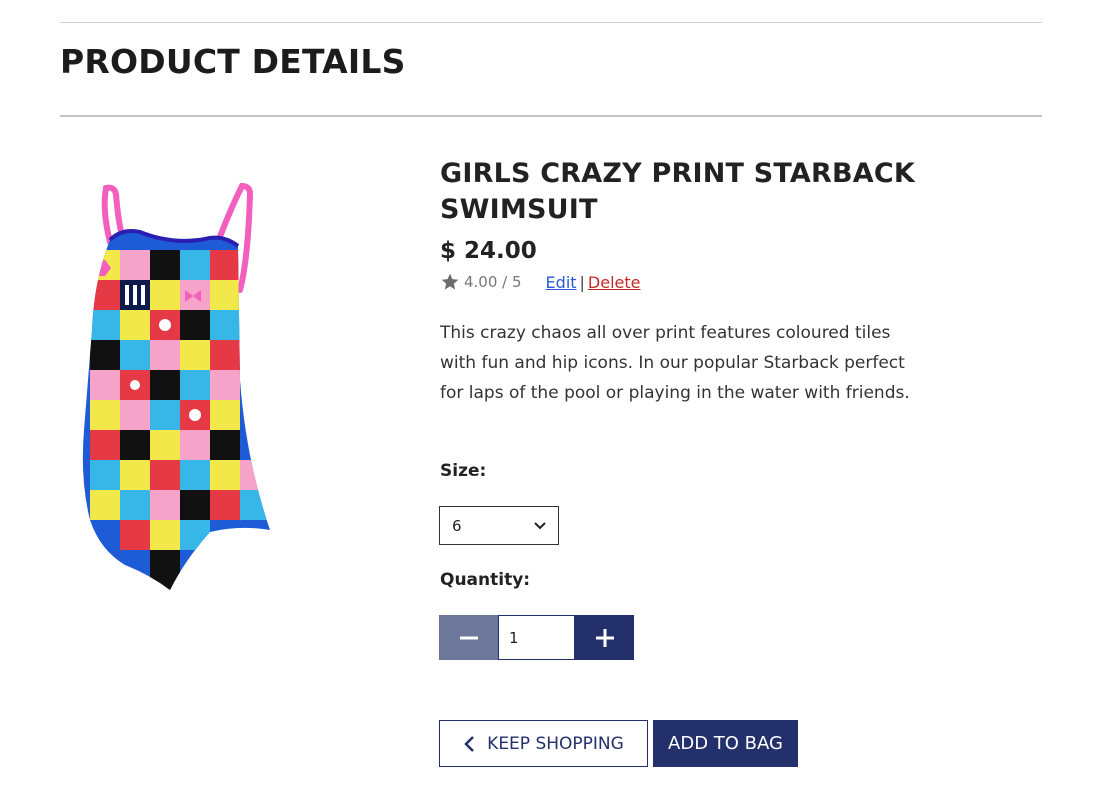 The height and width of the screenshot is (796, 1098). I want to click on size-selected-value: 6, so click(457, 525).